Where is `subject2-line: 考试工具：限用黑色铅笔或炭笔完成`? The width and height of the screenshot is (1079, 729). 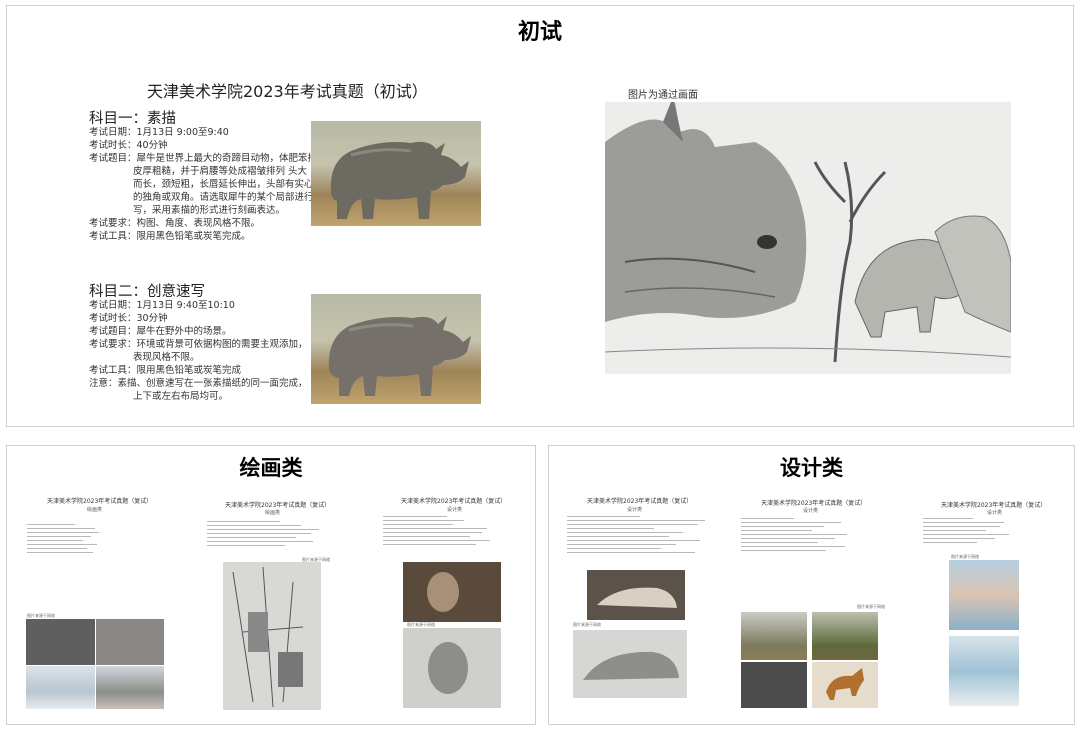
subject2-line: 考试工具：限用黑色铅笔或炭笔完成 is located at coordinates (165, 370).